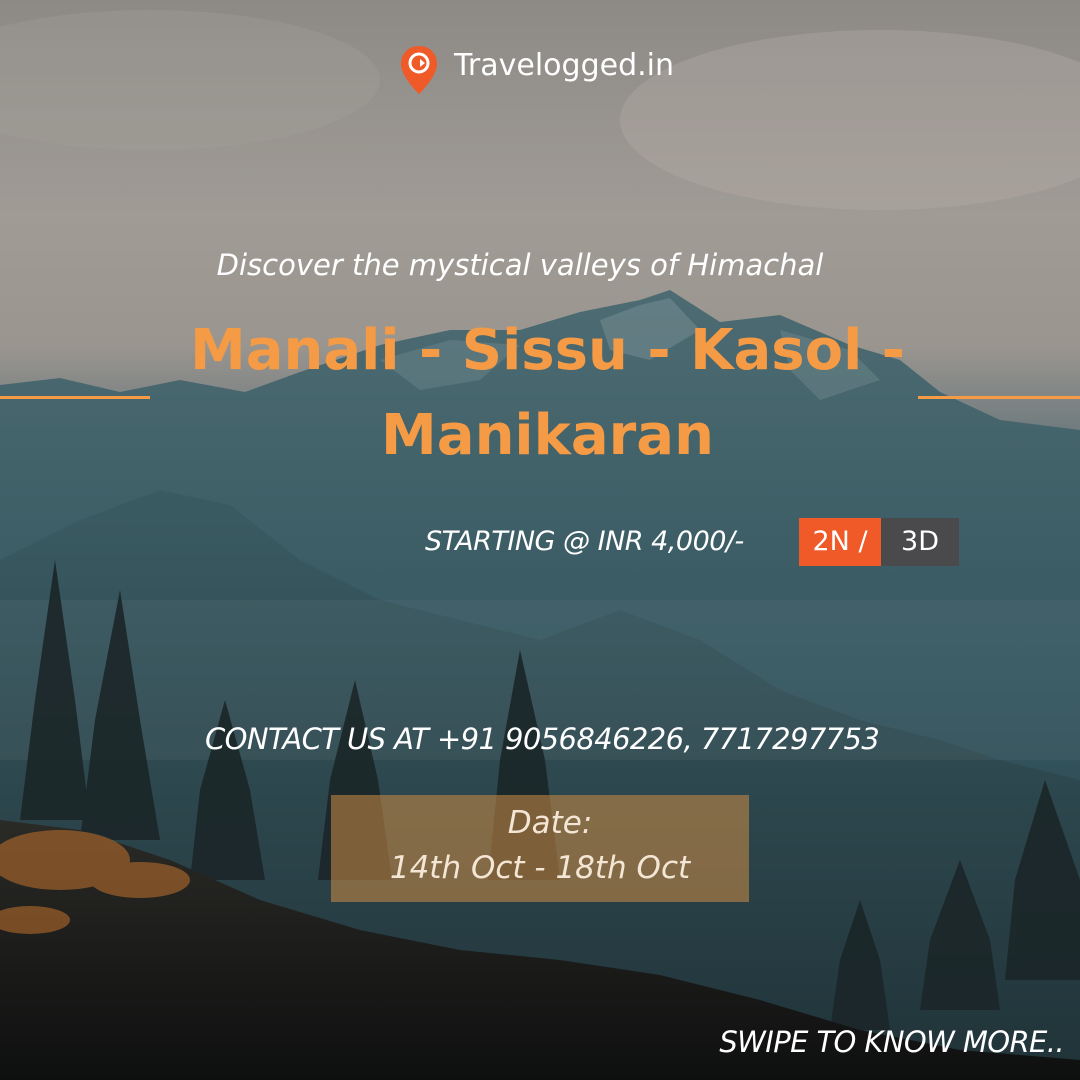 The width and height of the screenshot is (1080, 1080). I want to click on starting-price: STARTING @ INR 4,000/-, so click(584, 541).